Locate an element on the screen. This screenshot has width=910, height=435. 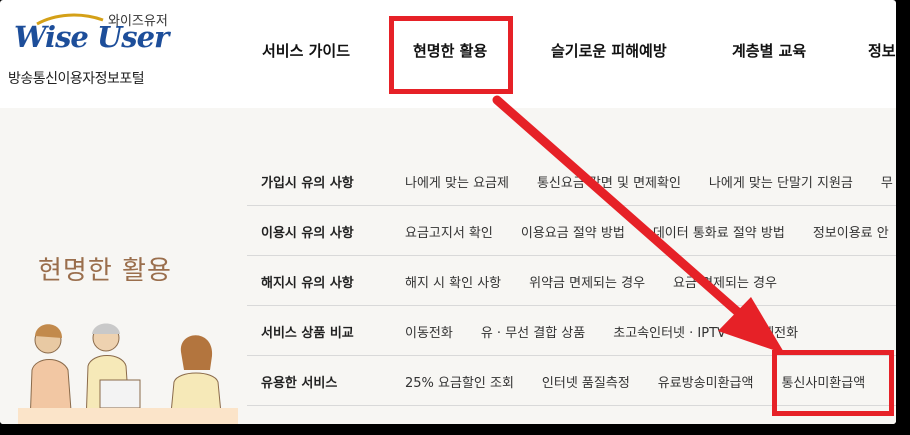
submenu-link: 정보이용료 안 is located at coordinates (851, 233).